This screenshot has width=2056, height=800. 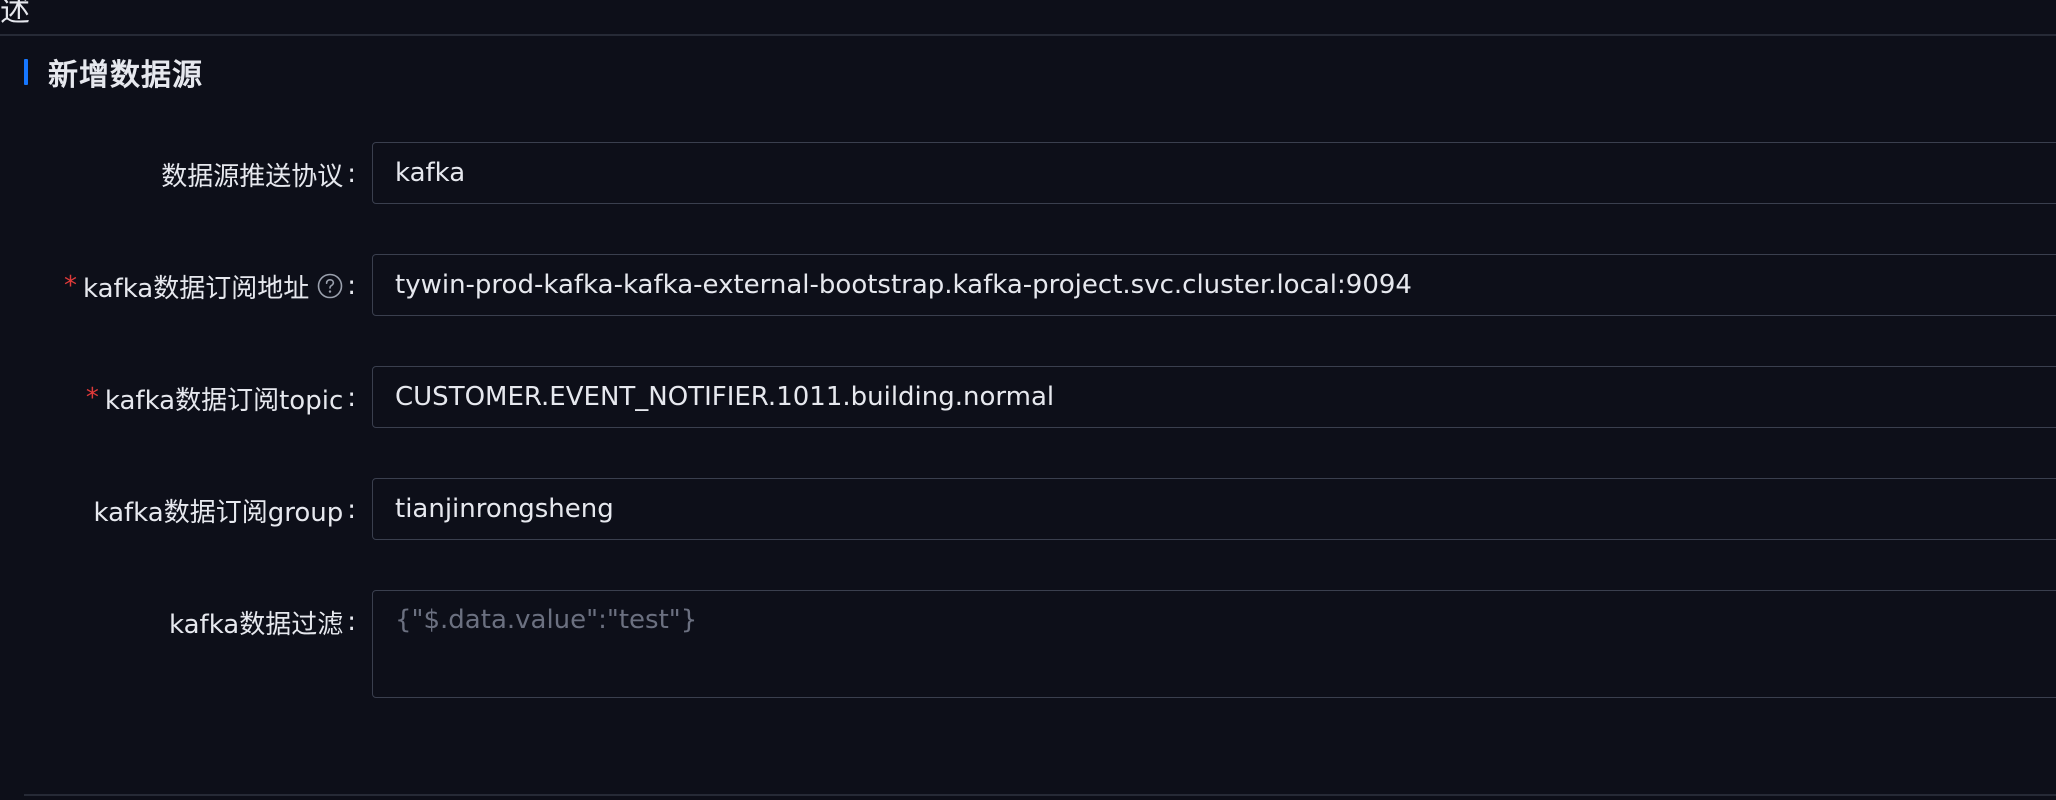 I want to click on protocol-input: kafka, so click(x=1214, y=173).